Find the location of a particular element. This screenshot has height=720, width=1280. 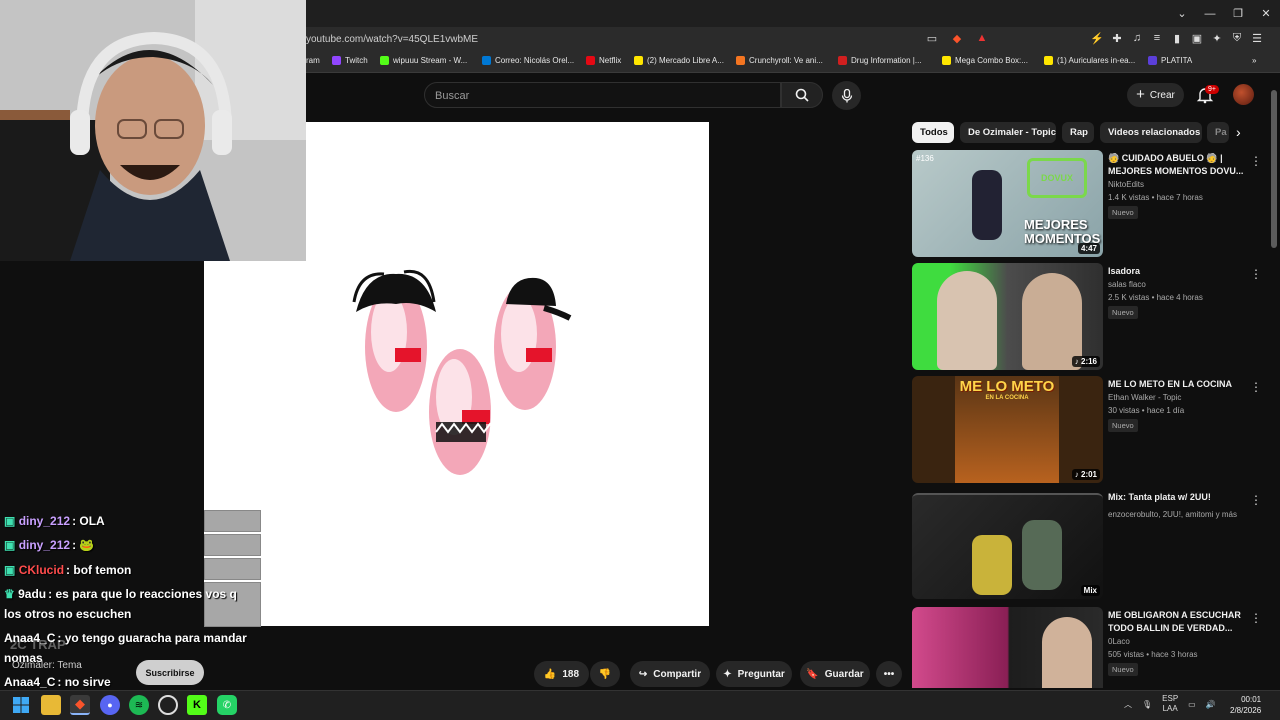

obs-icon is located at coordinates (168, 705).